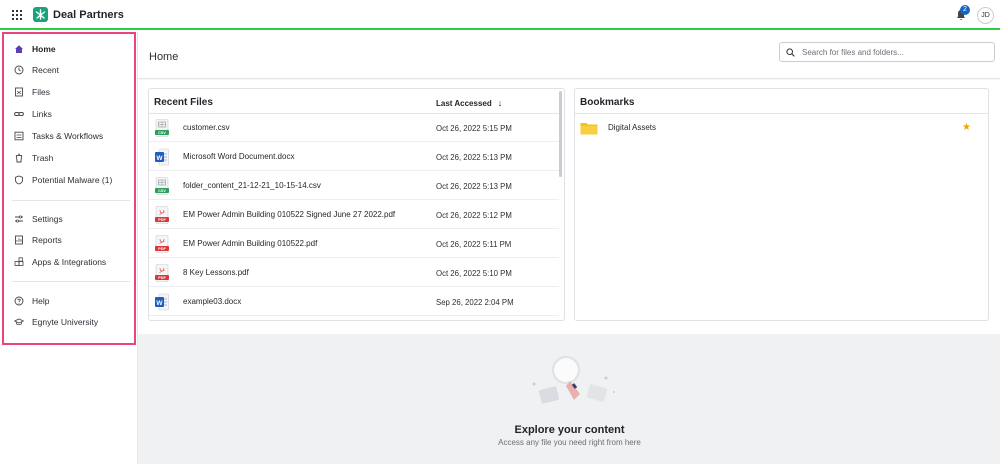 This screenshot has width=1000, height=464. I want to click on sidebar-item-trash: Trash, so click(33, 158).